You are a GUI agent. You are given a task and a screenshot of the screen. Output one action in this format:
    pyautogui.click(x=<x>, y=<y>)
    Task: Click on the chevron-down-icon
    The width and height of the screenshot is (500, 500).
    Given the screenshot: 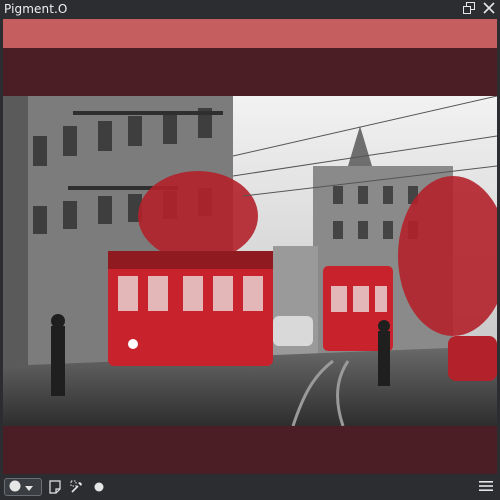 What is the action you would take?
    pyautogui.click(x=29, y=487)
    